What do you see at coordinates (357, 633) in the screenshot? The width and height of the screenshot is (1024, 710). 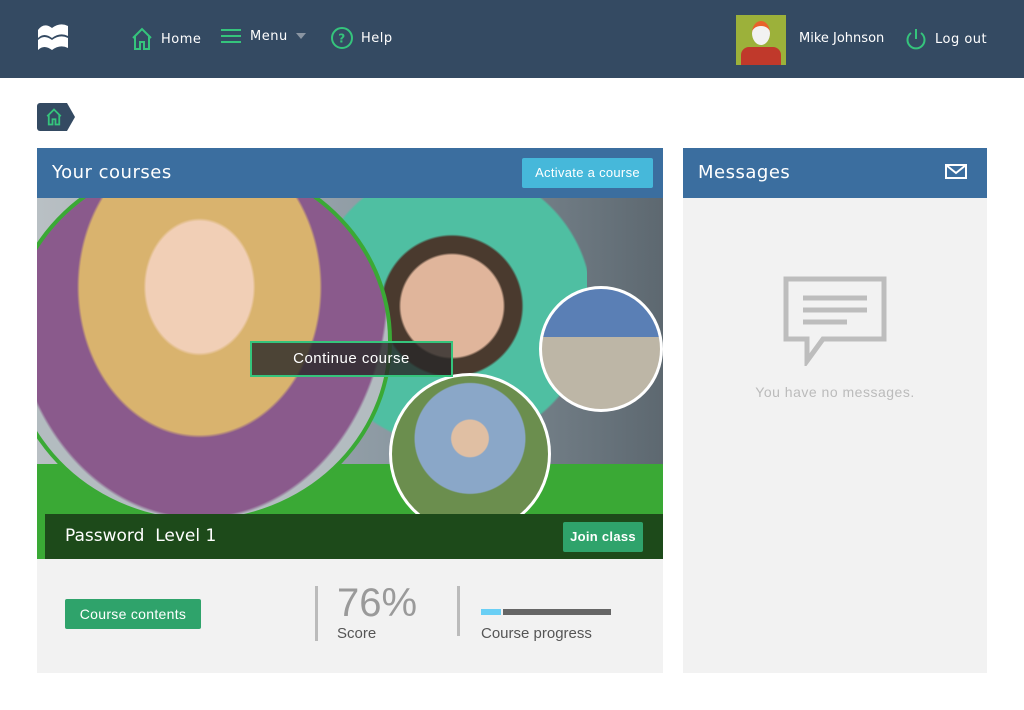 I see `score-label: Score` at bounding box center [357, 633].